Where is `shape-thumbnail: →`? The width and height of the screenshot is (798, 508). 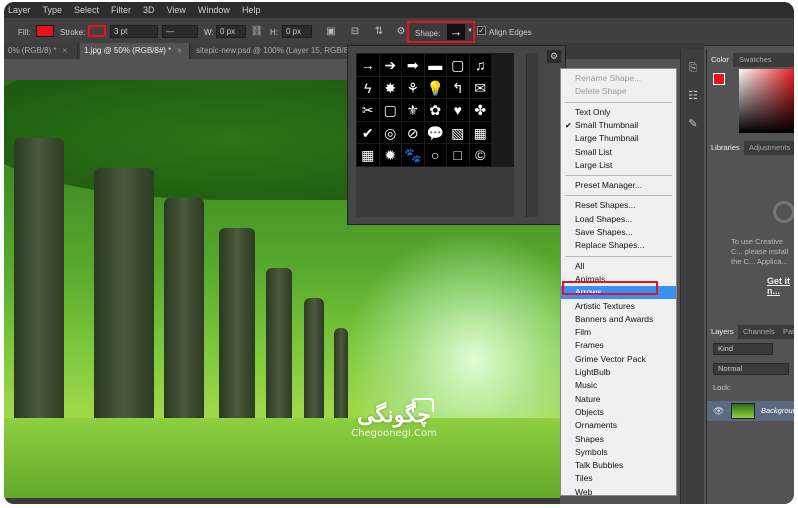 shape-thumbnail: → is located at coordinates (368, 65).